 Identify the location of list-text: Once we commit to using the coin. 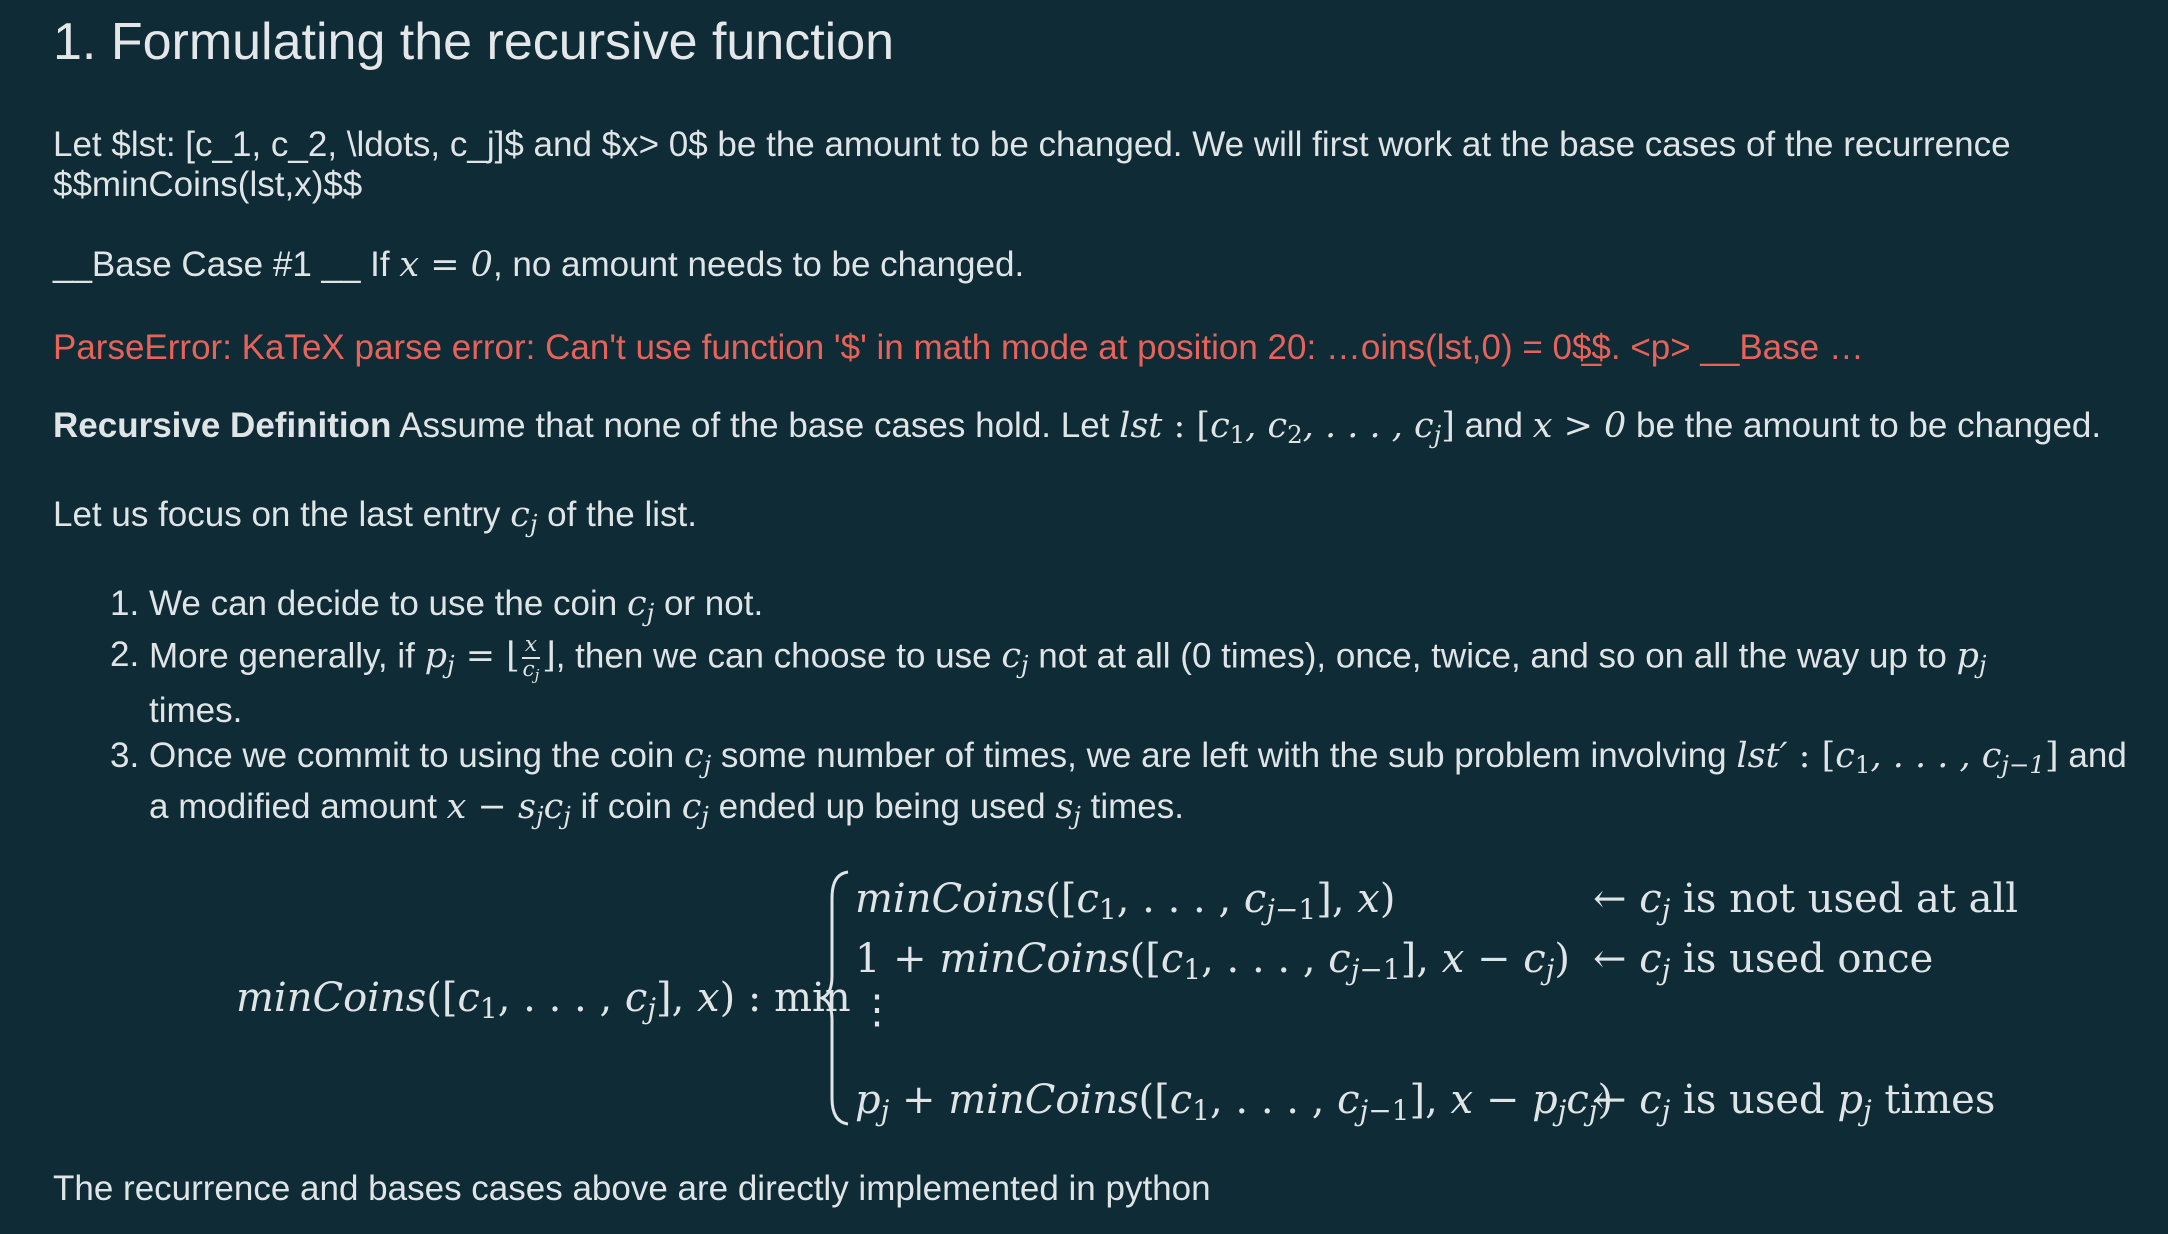
(416, 755).